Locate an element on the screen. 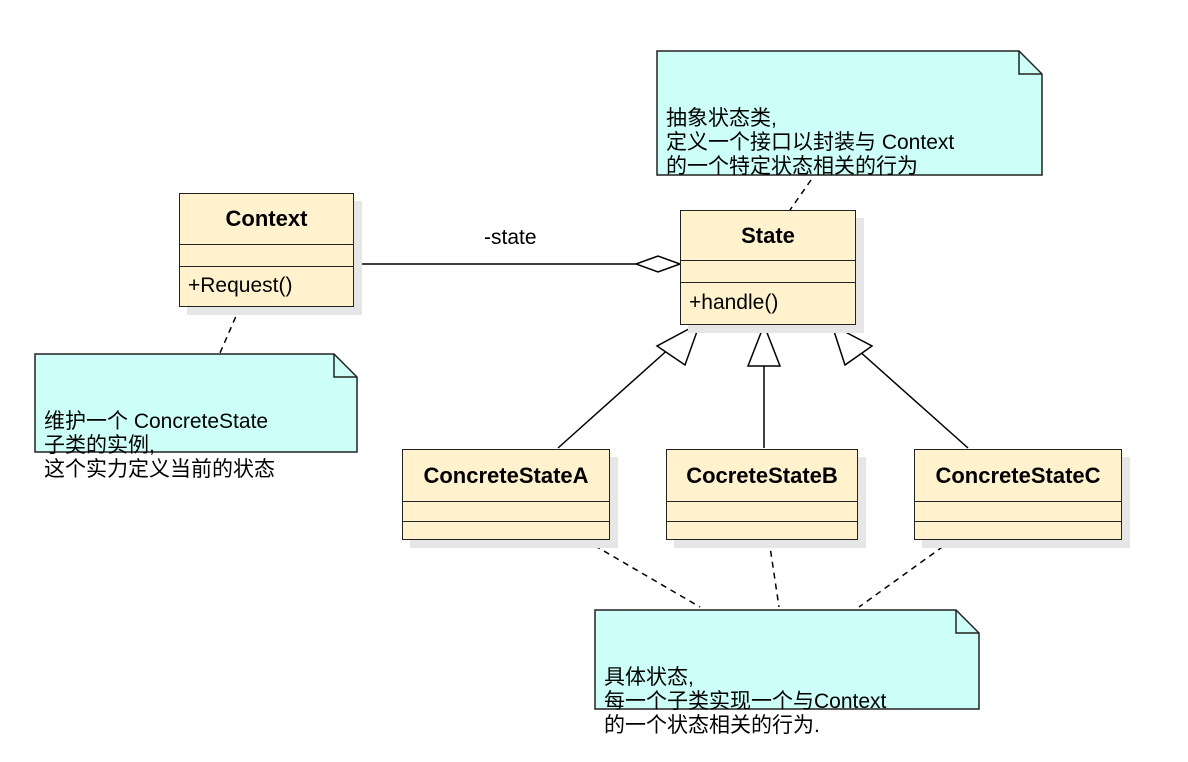  class-state: State +handle() is located at coordinates (768, 267).